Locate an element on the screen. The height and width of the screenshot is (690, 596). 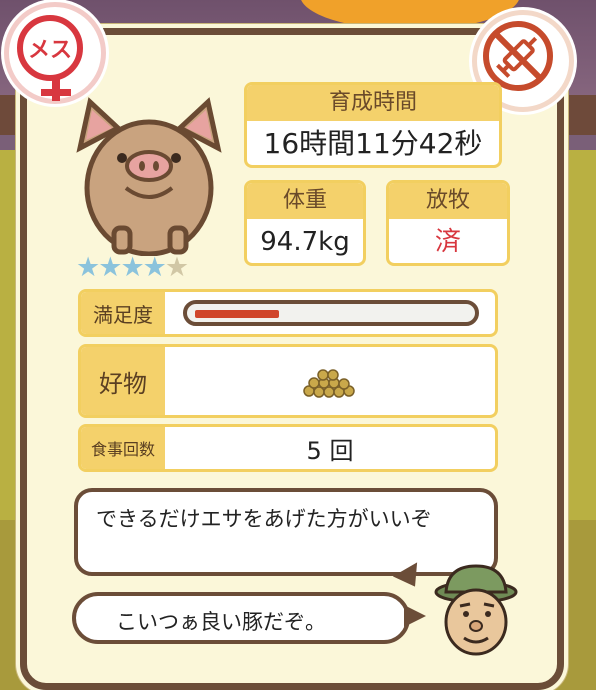
favorite-label: 好物 is located at coordinates (123, 381).